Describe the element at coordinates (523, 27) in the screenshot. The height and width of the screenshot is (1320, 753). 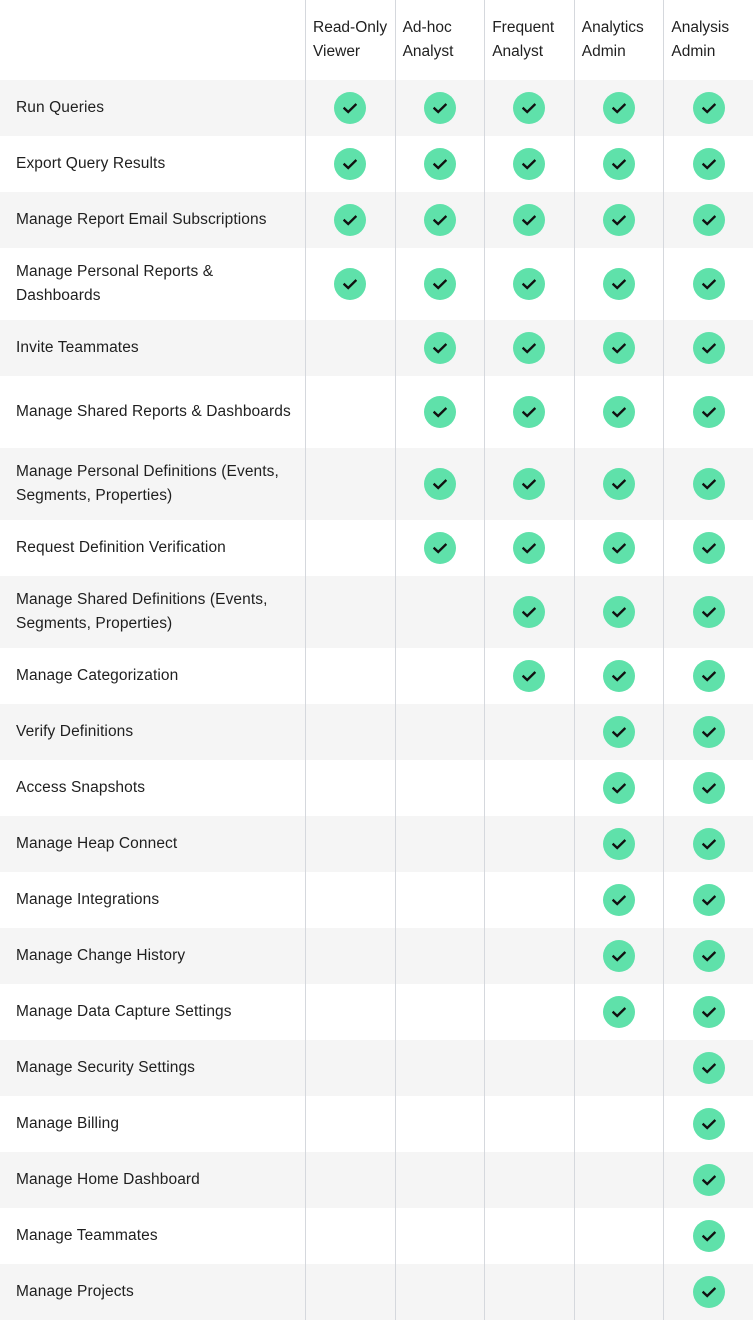
I see `role-name-line1: Frequent` at that location.